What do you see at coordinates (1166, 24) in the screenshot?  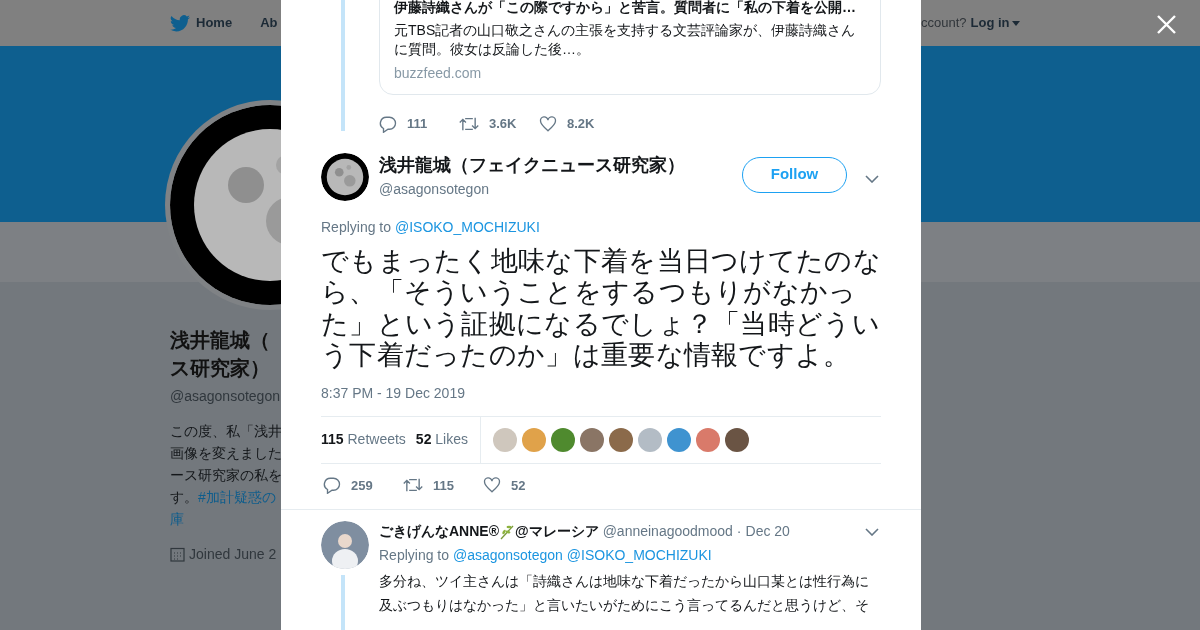 I see `close-icon` at bounding box center [1166, 24].